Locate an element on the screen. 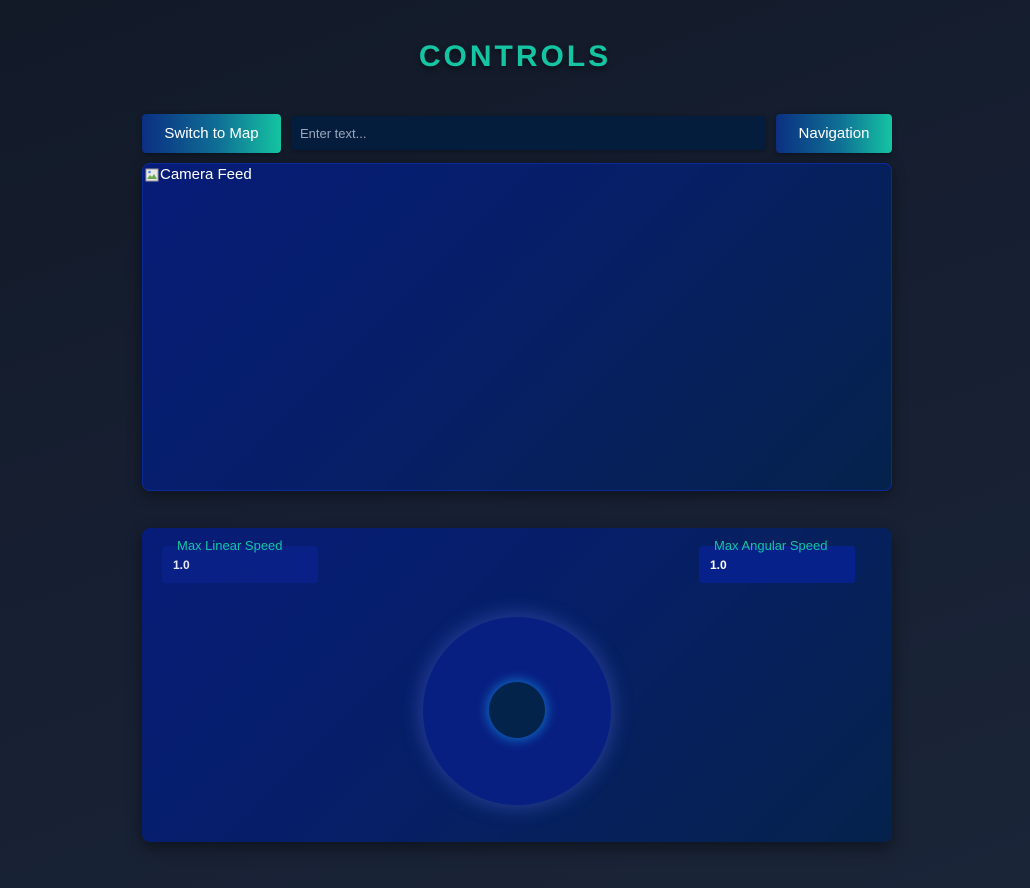 The image size is (1030, 888). page-title: CONTROLS is located at coordinates (515, 56).